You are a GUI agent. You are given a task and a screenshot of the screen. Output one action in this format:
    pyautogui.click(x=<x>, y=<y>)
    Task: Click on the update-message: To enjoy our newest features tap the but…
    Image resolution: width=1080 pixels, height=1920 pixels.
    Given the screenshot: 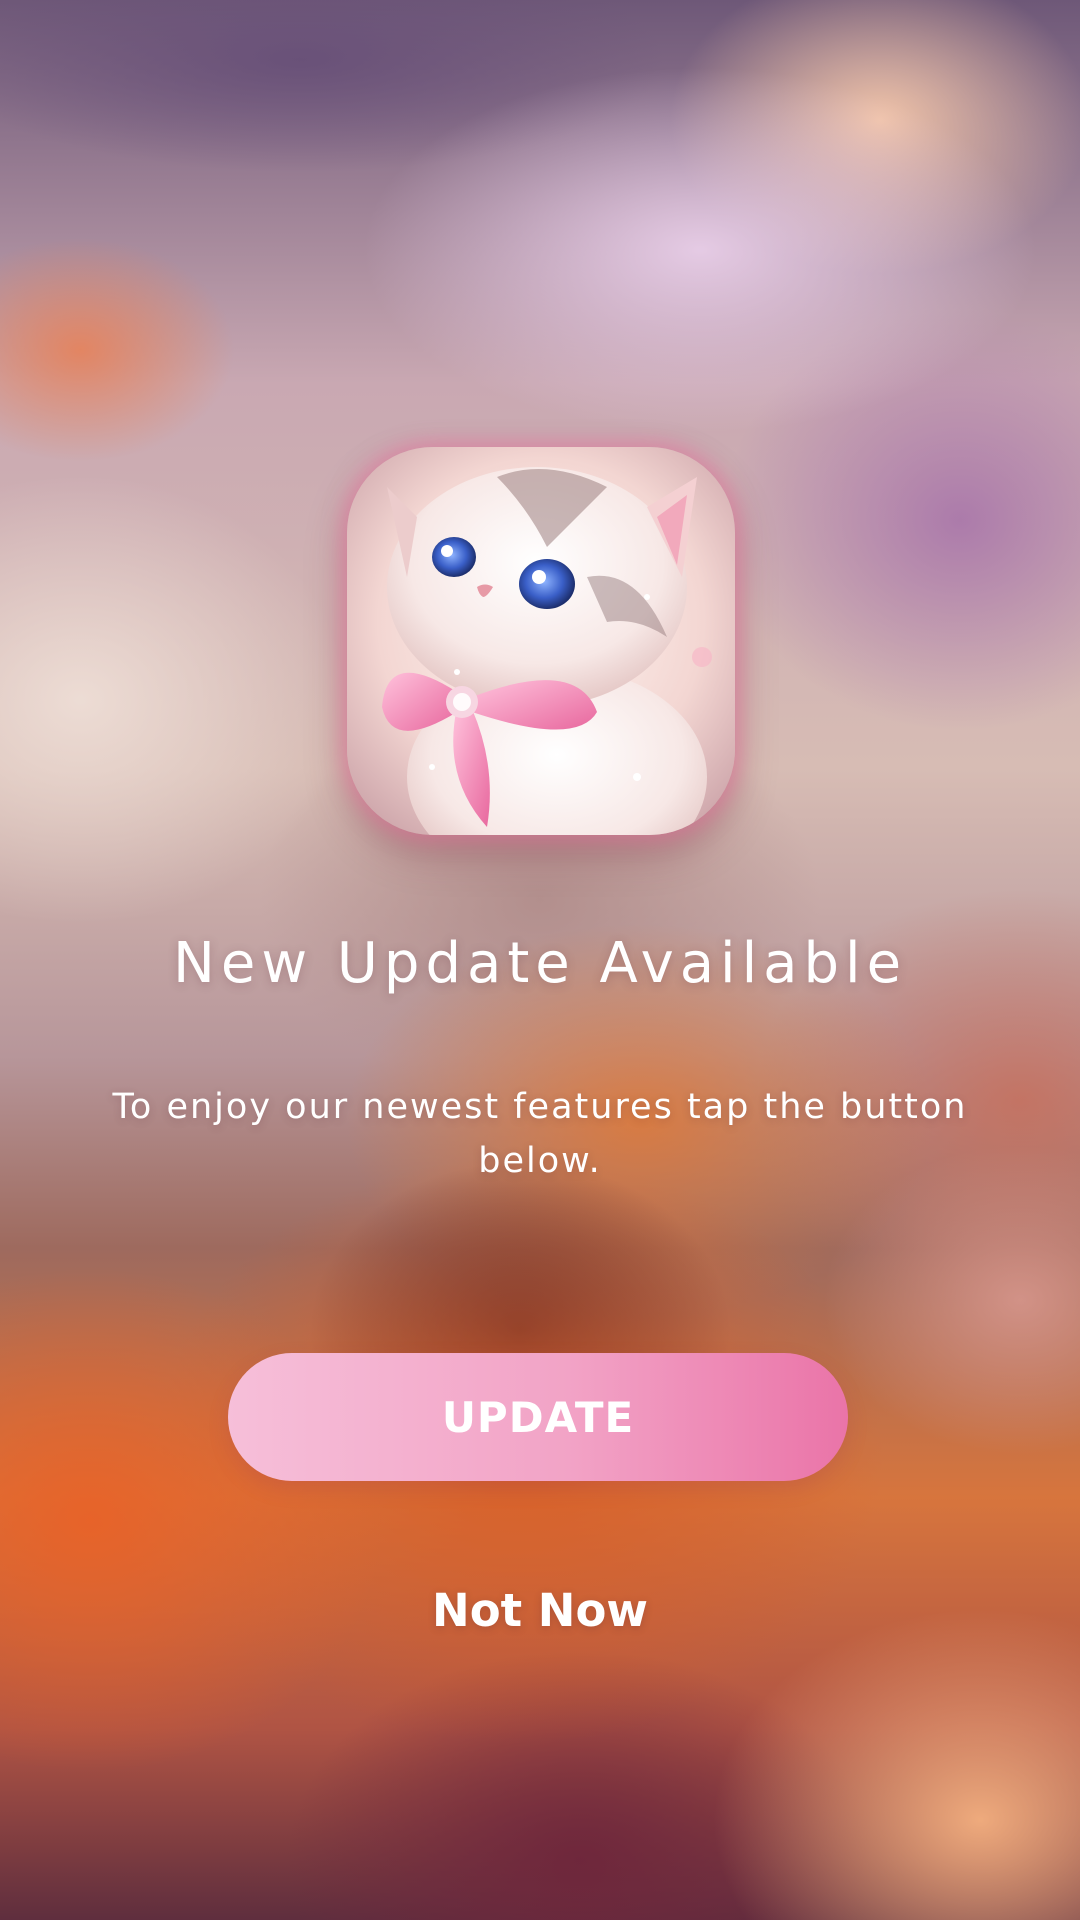 What is the action you would take?
    pyautogui.click(x=540, y=1134)
    